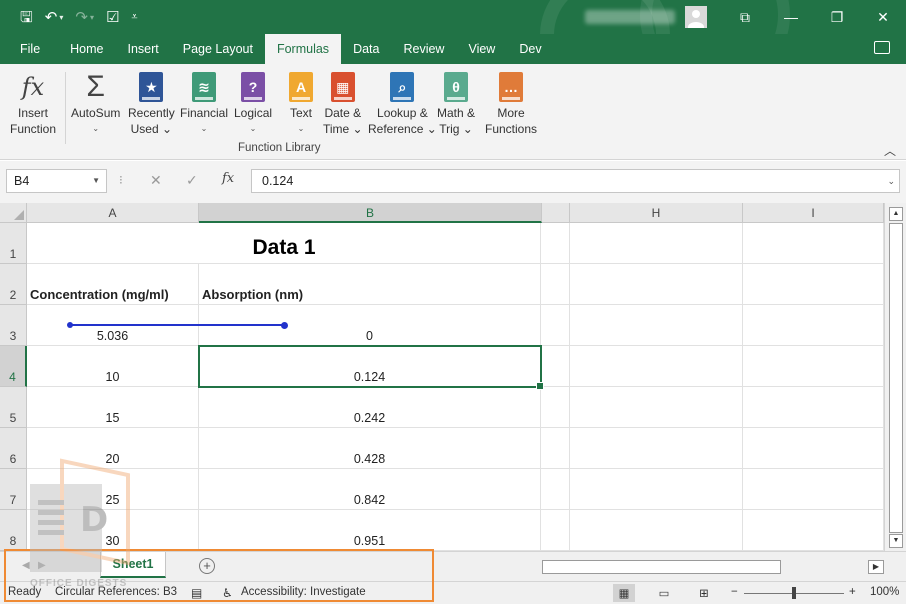 The image size is (906, 604). Describe the element at coordinates (624, 593) in the screenshot. I see `normal-view-icon: ▦` at that location.